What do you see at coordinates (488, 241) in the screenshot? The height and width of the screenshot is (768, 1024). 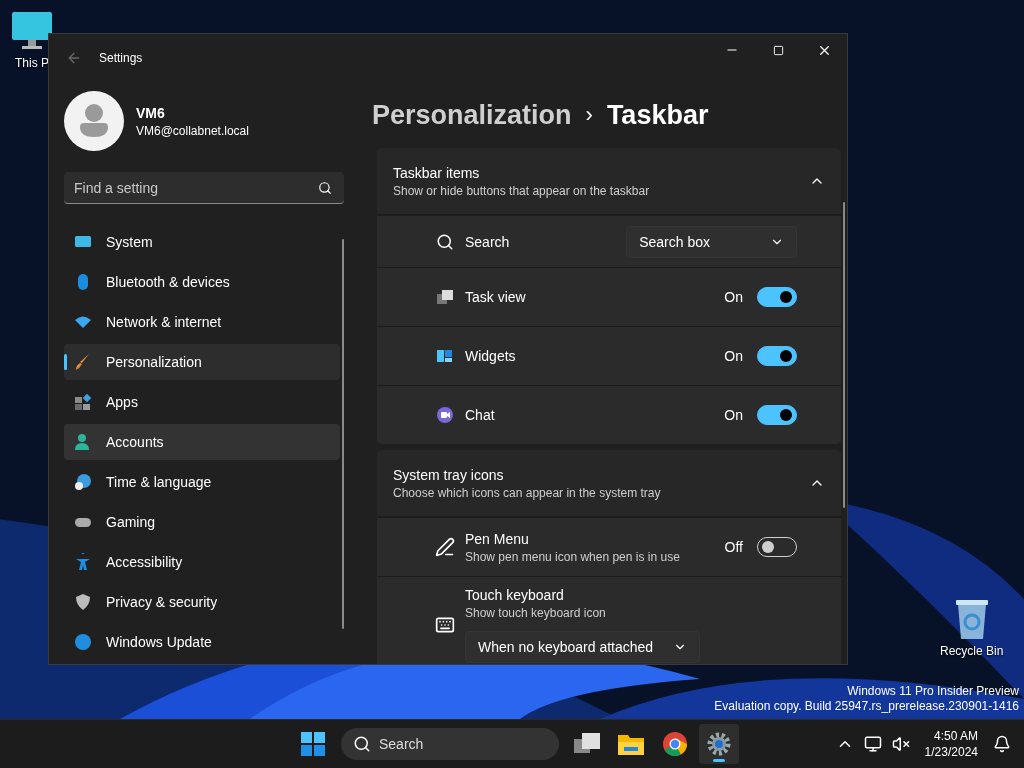 I see `setting-label: Search` at bounding box center [488, 241].